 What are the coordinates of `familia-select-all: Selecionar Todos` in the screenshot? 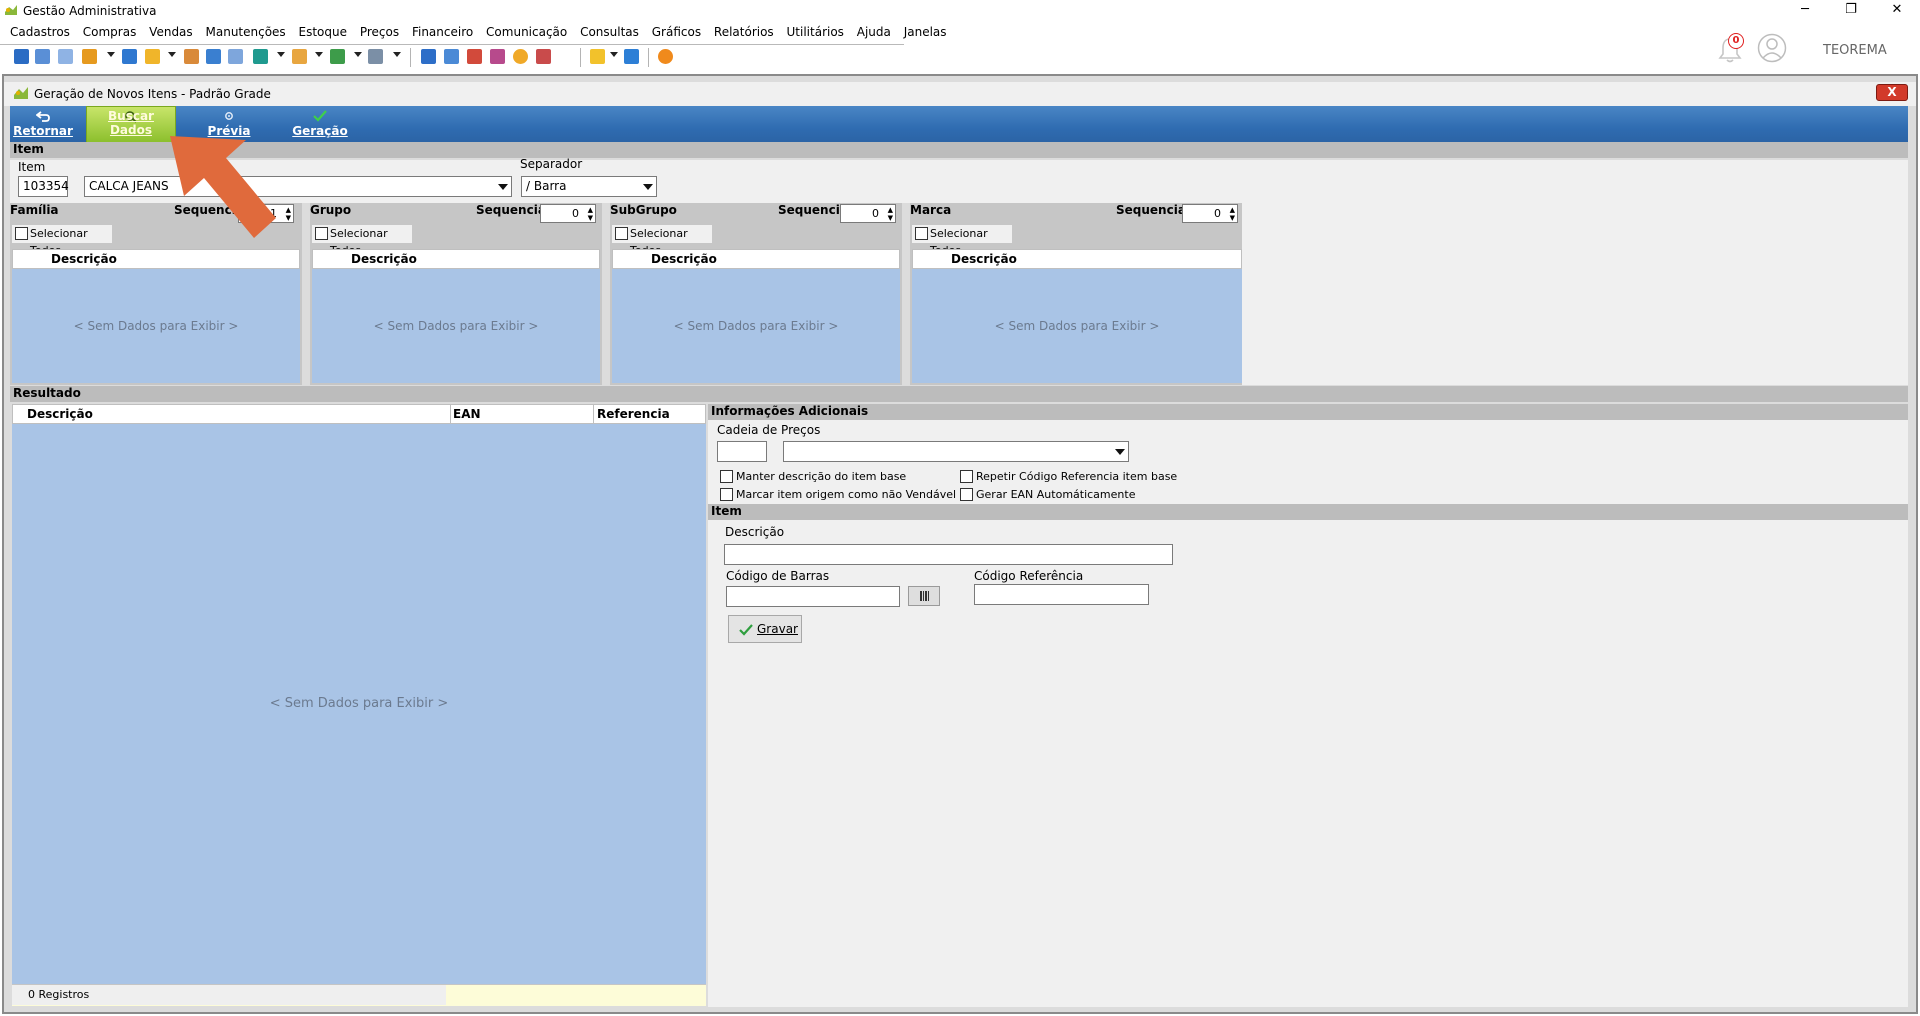 It's located at (62, 241).